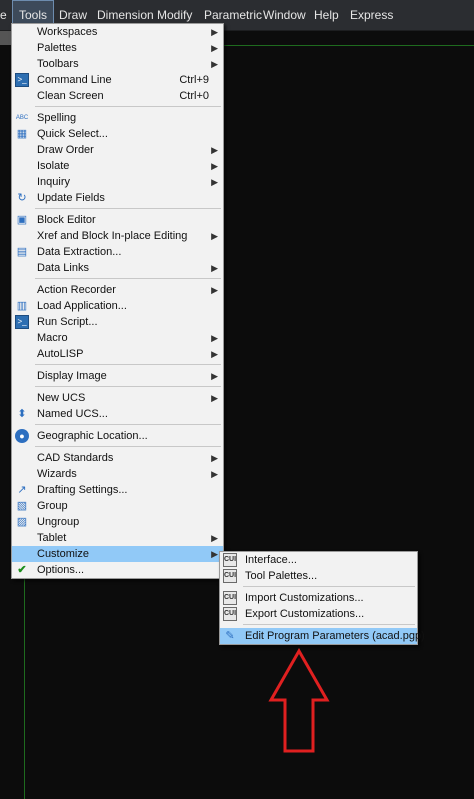  Describe the element at coordinates (117, 458) in the screenshot. I see `menu-item-cad-standards: CAD Standards ▶` at that location.